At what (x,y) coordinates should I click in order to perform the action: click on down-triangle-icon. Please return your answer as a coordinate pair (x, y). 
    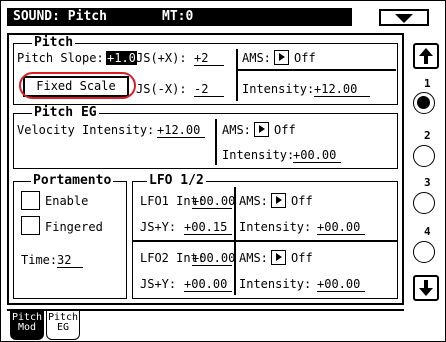
    Looking at the image, I should click on (404, 18).